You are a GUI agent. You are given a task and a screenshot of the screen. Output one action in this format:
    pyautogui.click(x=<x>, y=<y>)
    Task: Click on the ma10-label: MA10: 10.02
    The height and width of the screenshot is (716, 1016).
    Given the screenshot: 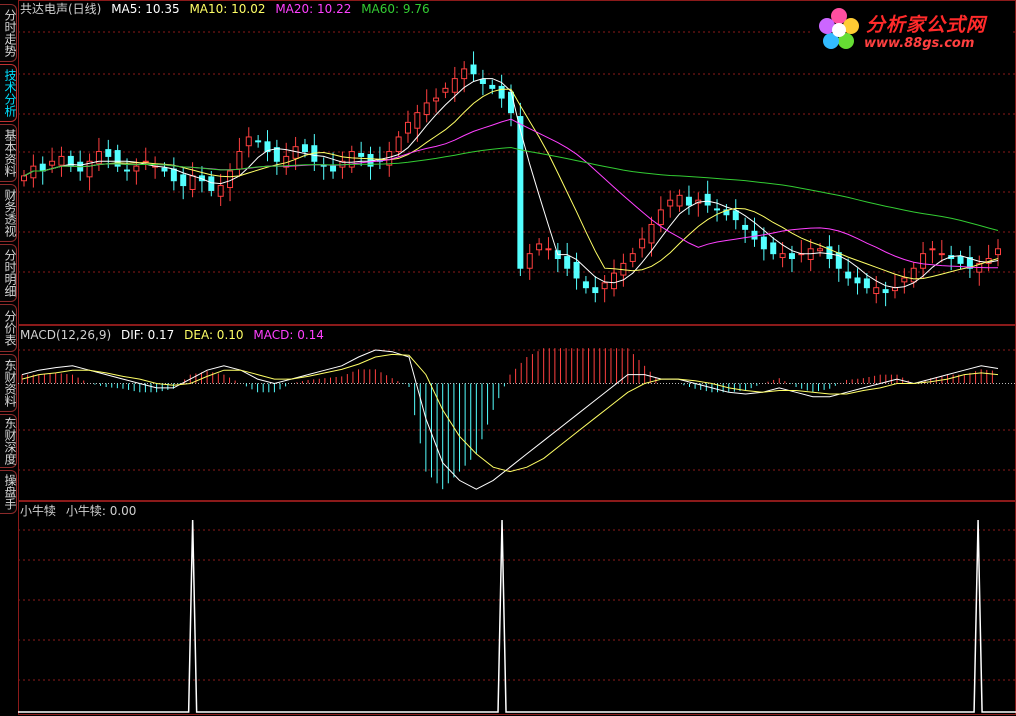 What is the action you would take?
    pyautogui.click(x=227, y=9)
    